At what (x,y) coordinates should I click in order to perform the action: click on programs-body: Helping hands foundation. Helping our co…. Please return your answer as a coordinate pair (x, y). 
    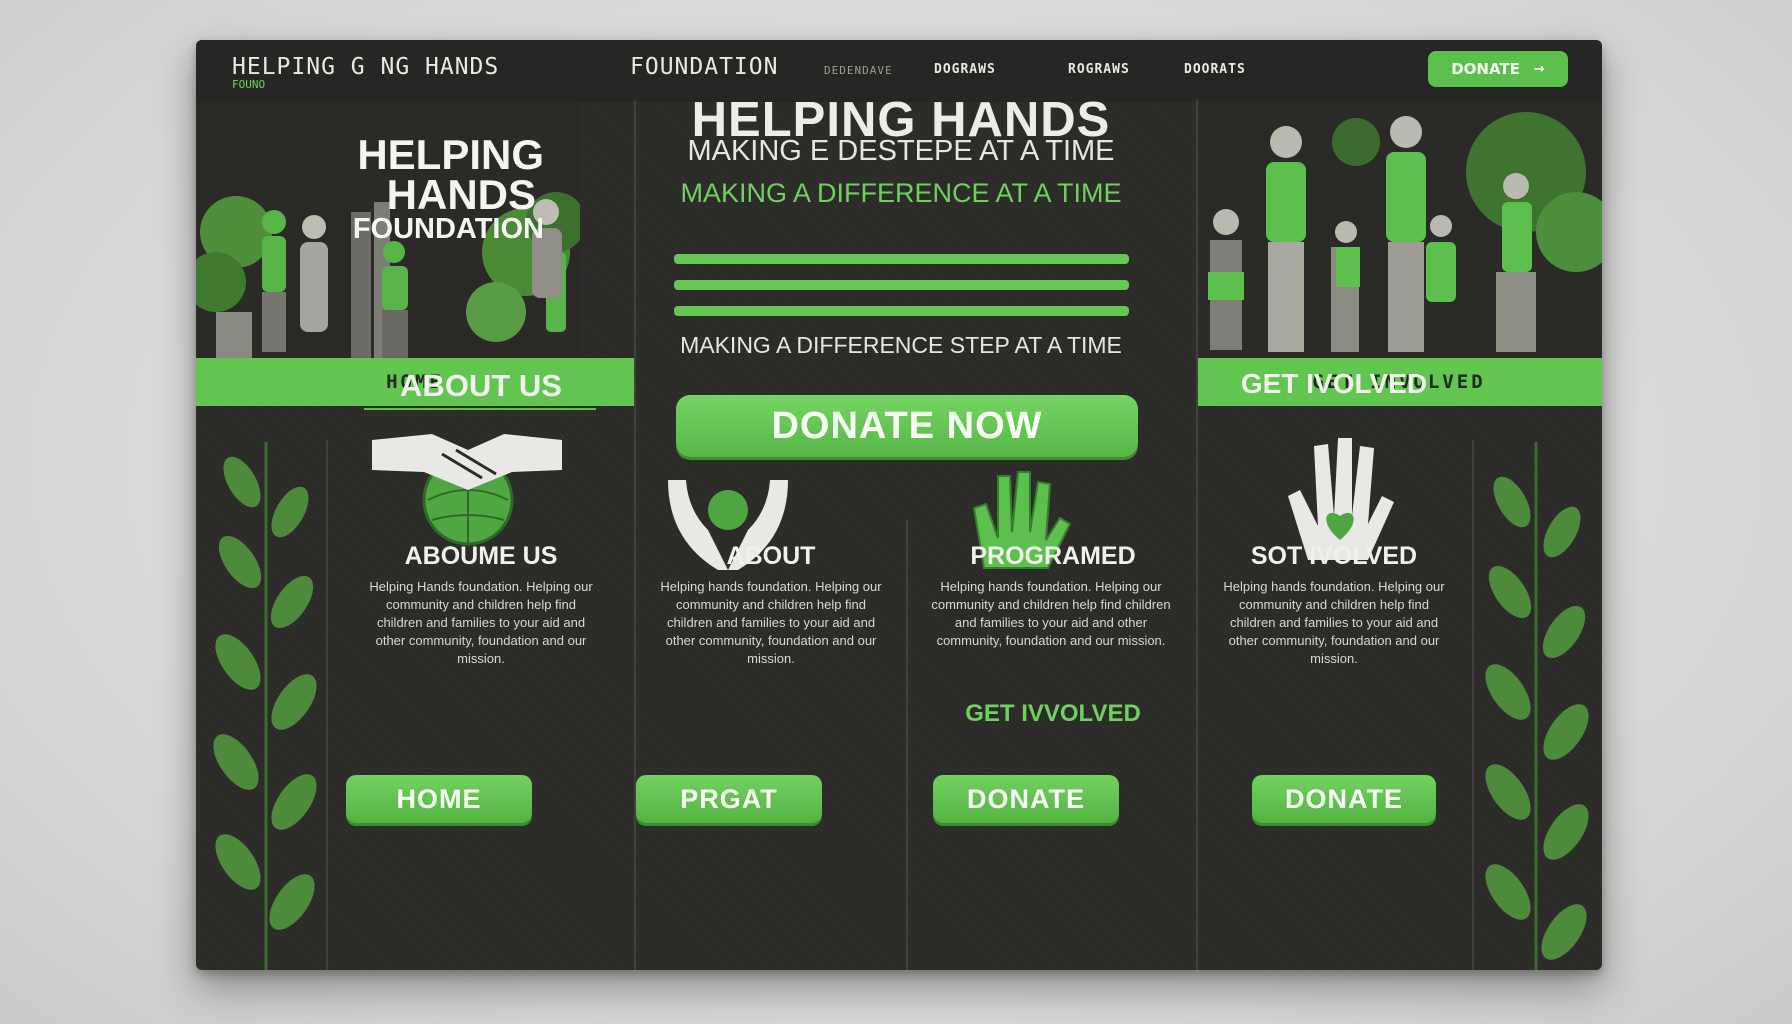
    Looking at the image, I should click on (1051, 613).